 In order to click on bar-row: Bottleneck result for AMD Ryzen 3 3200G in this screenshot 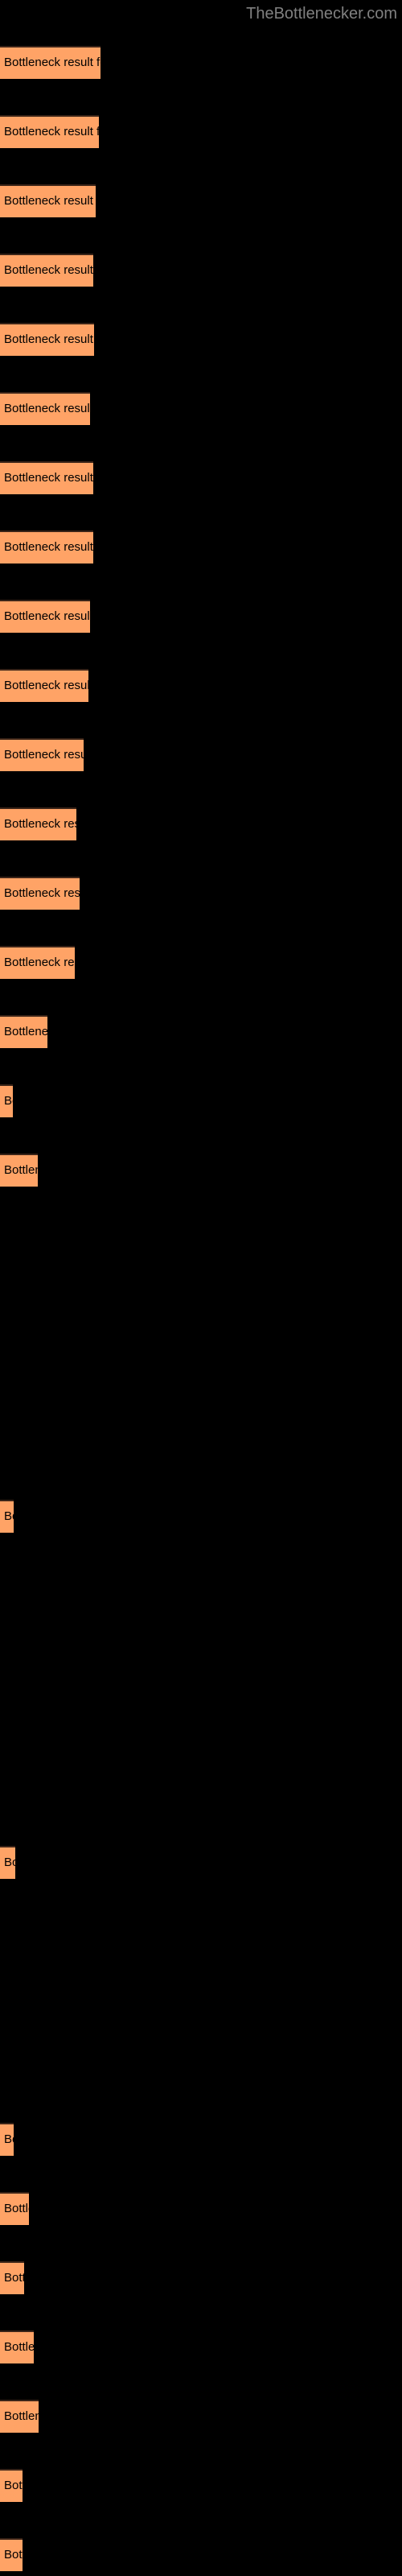, I will do `click(38, 823)`.